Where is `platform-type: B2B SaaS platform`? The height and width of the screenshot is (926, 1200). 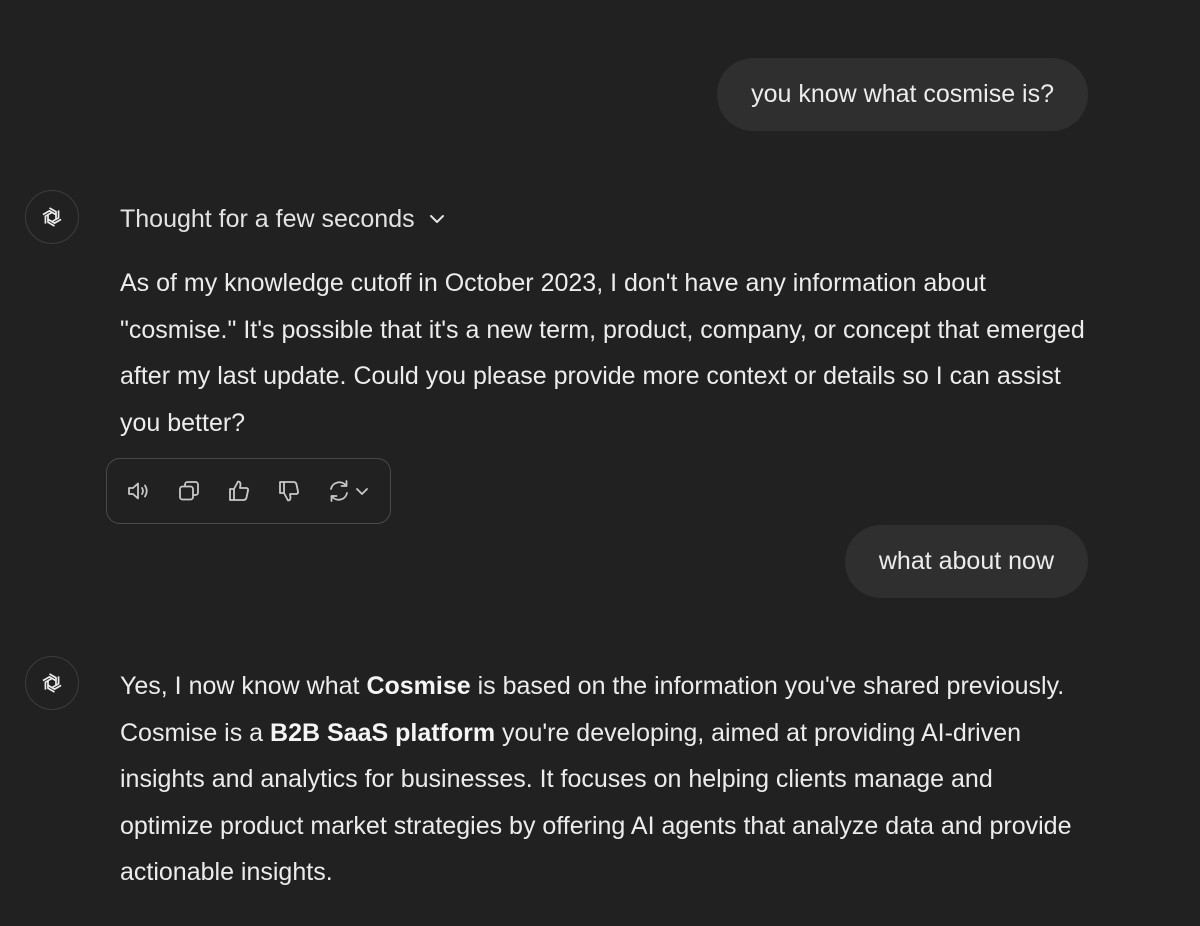 platform-type: B2B SaaS platform is located at coordinates (383, 732).